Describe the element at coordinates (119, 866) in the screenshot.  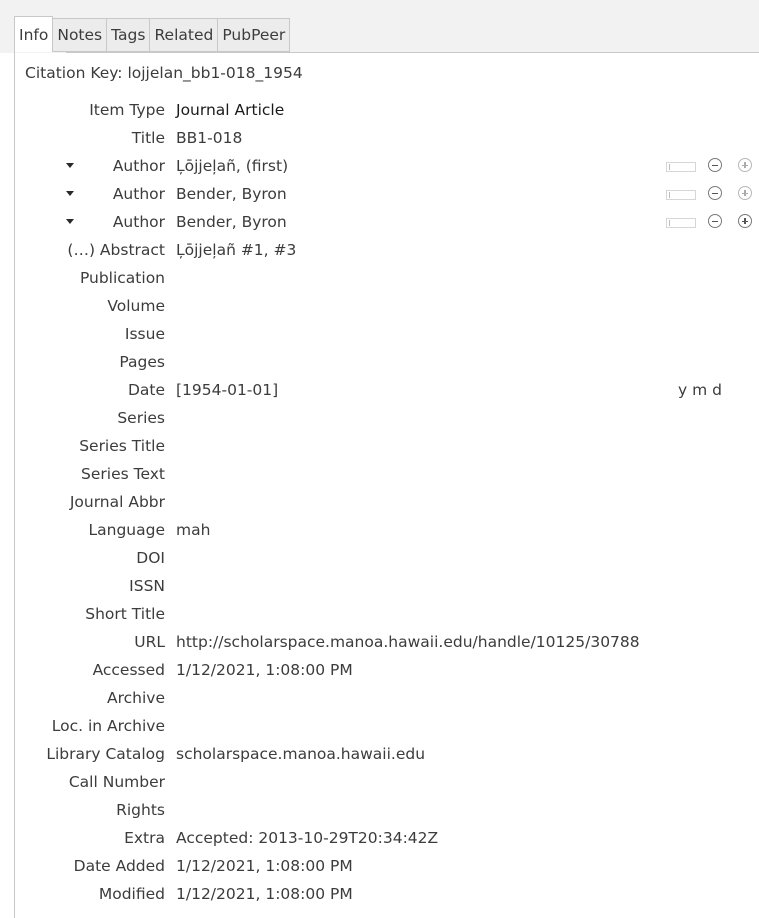
I see `field-label: Date Added` at that location.